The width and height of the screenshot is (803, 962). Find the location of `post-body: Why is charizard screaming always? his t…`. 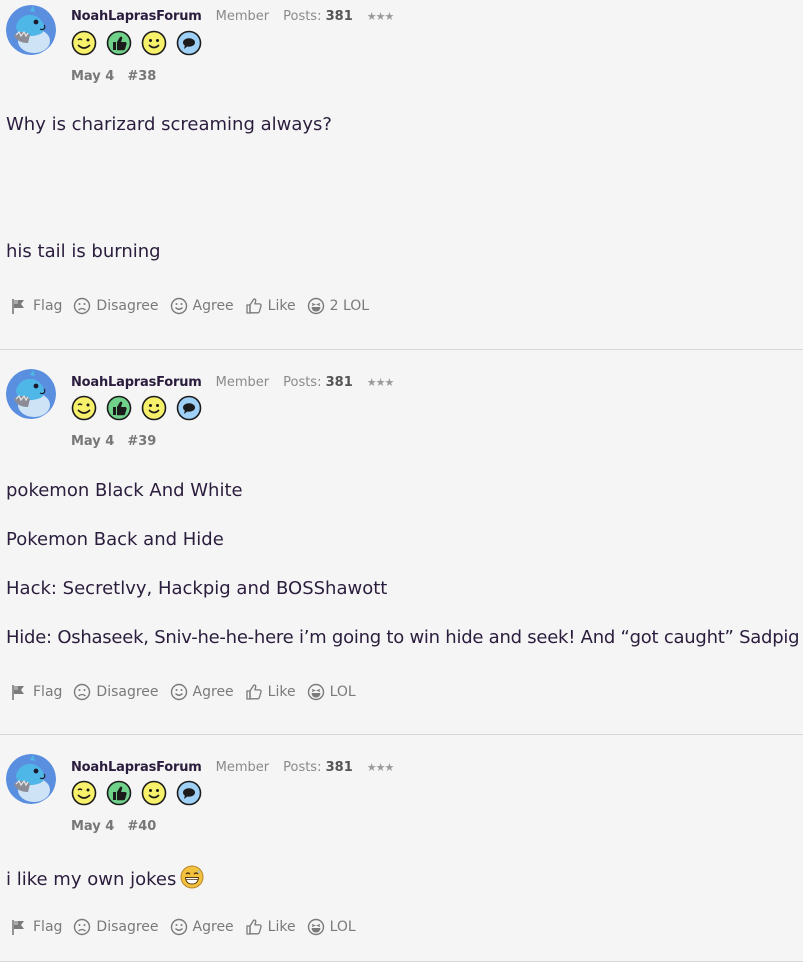

post-body: Why is charizard screaming always? his t… is located at coordinates (169, 188).